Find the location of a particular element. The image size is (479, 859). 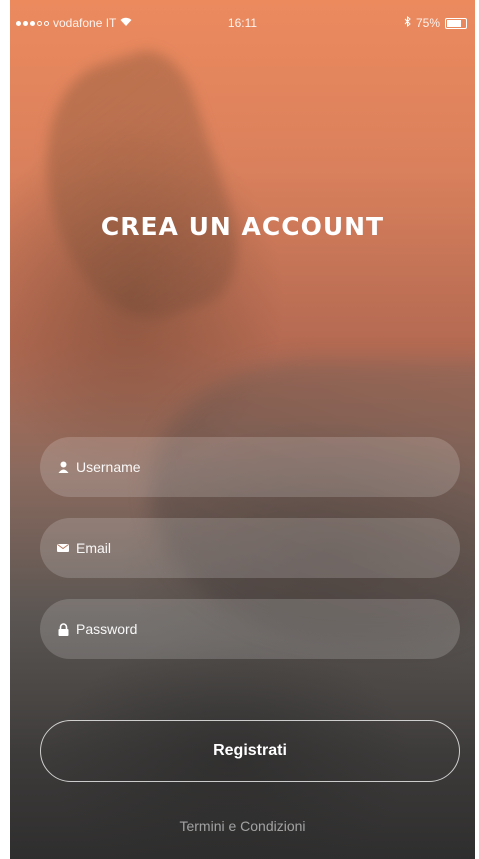

status-right: 75% is located at coordinates (435, 22).